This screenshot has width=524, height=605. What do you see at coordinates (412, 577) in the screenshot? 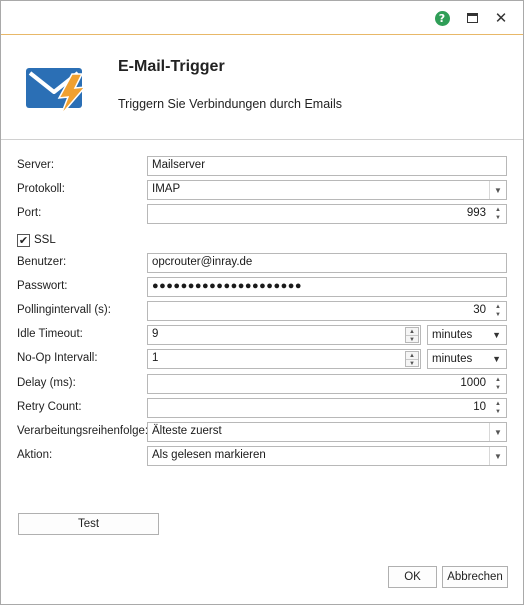
I see `ok-button: OK` at bounding box center [412, 577].